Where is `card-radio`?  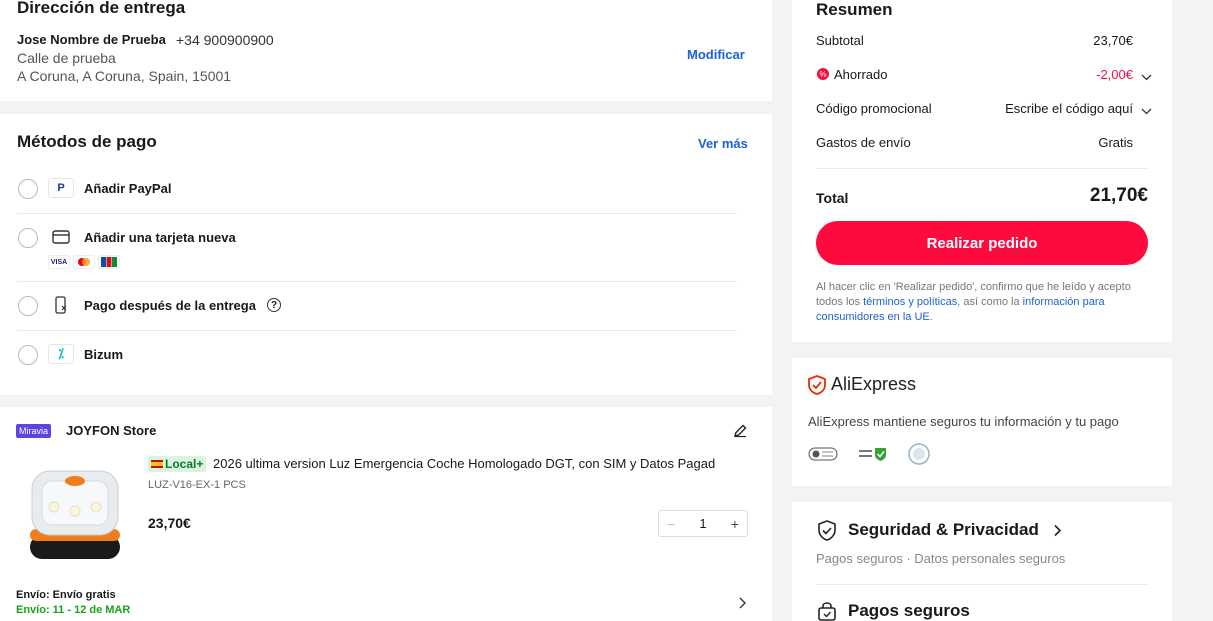 card-radio is located at coordinates (28, 238).